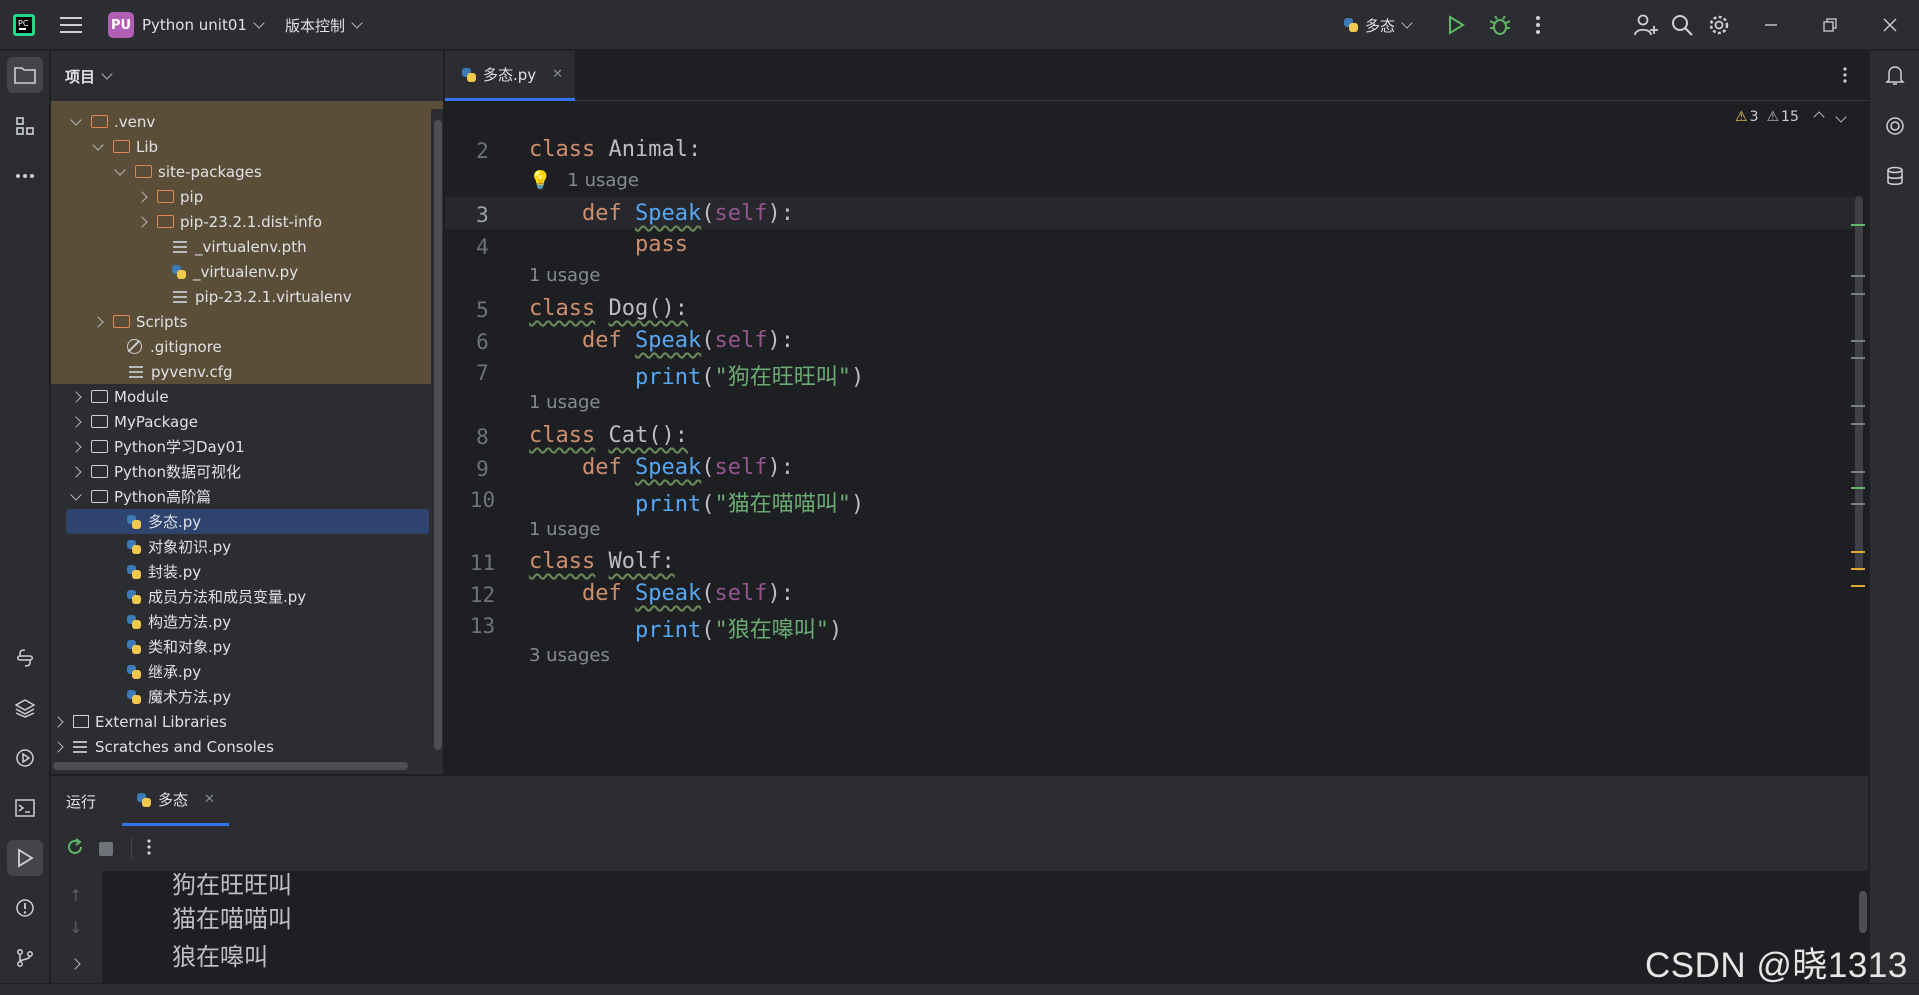 This screenshot has height=995, width=1919. What do you see at coordinates (241, 146) in the screenshot?
I see `tree-folder-lib: Lib` at bounding box center [241, 146].